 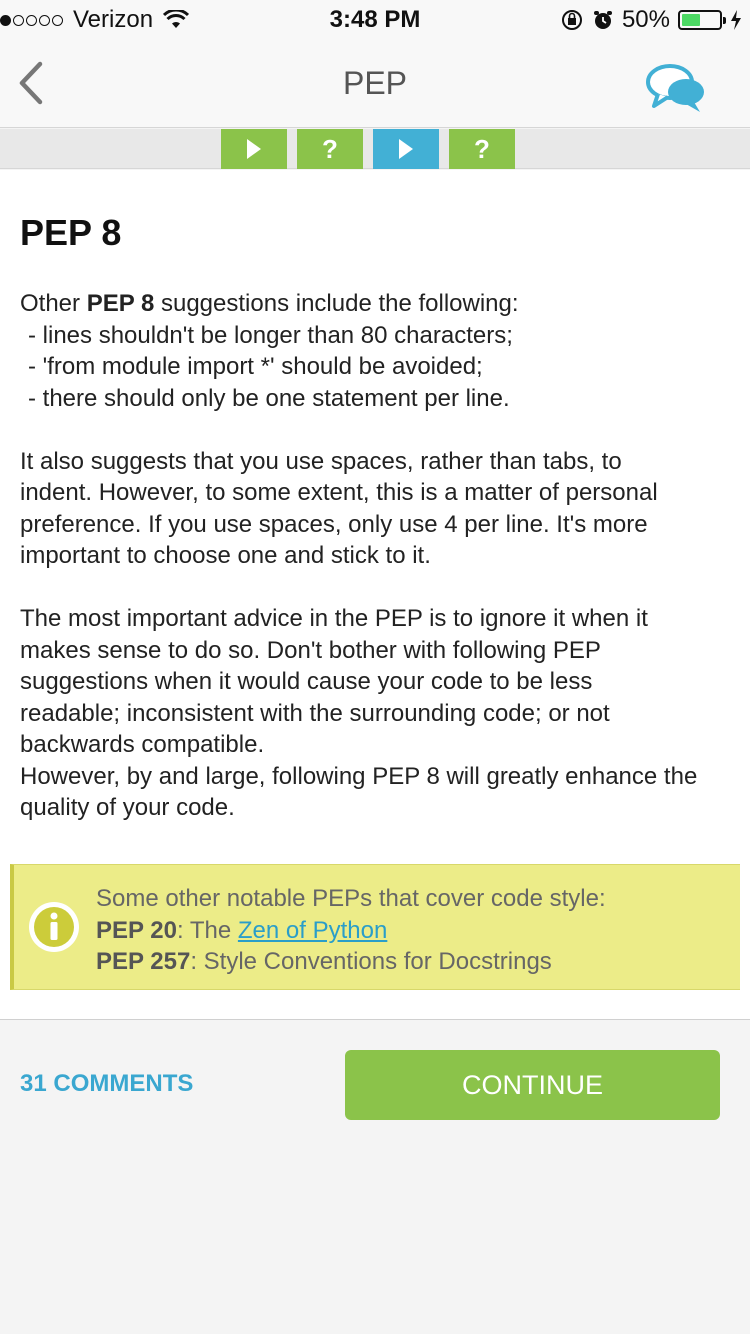 I want to click on status-bar: Verizon 3:48 PM 50%, so click(x=375, y=20).